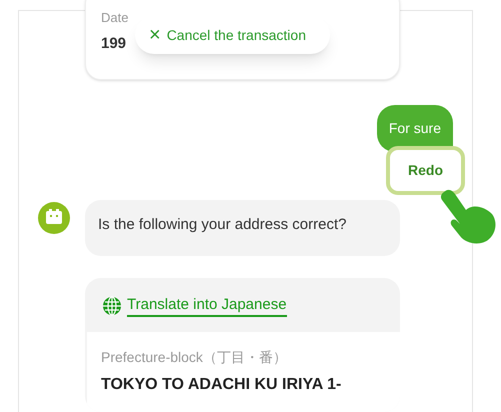 The image size is (501, 412). Describe the element at coordinates (54, 218) in the screenshot. I see `robot-avatar-icon` at that location.